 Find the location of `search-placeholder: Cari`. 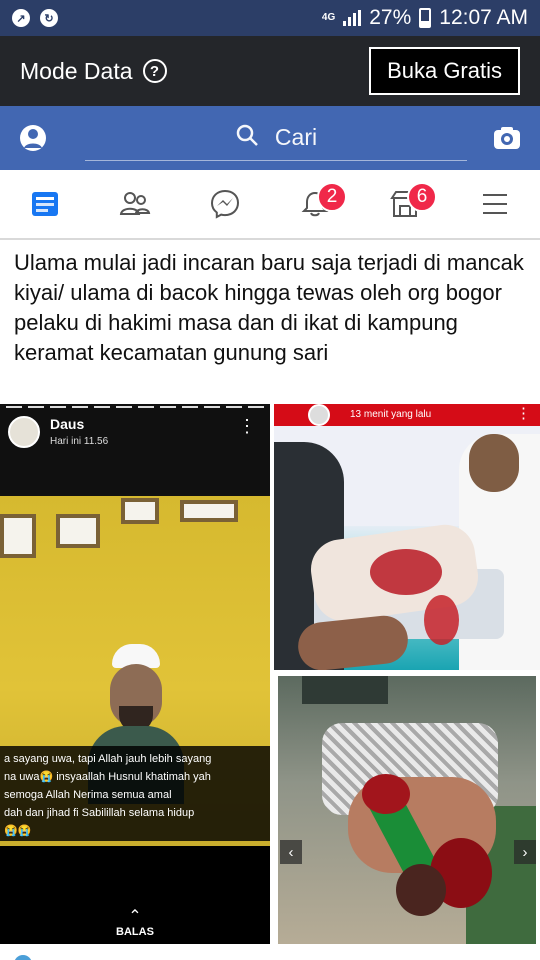

search-placeholder: Cari is located at coordinates (296, 137).